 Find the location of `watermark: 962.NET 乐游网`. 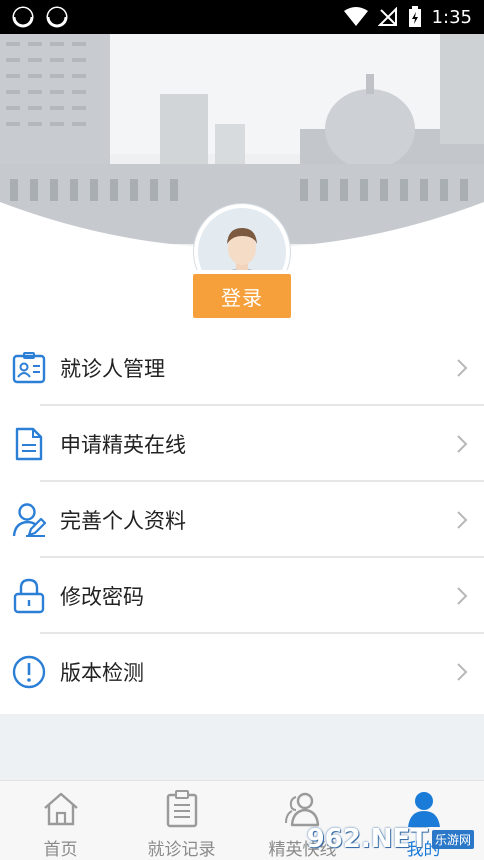

watermark: 962.NET 乐游网 is located at coordinates (390, 839).